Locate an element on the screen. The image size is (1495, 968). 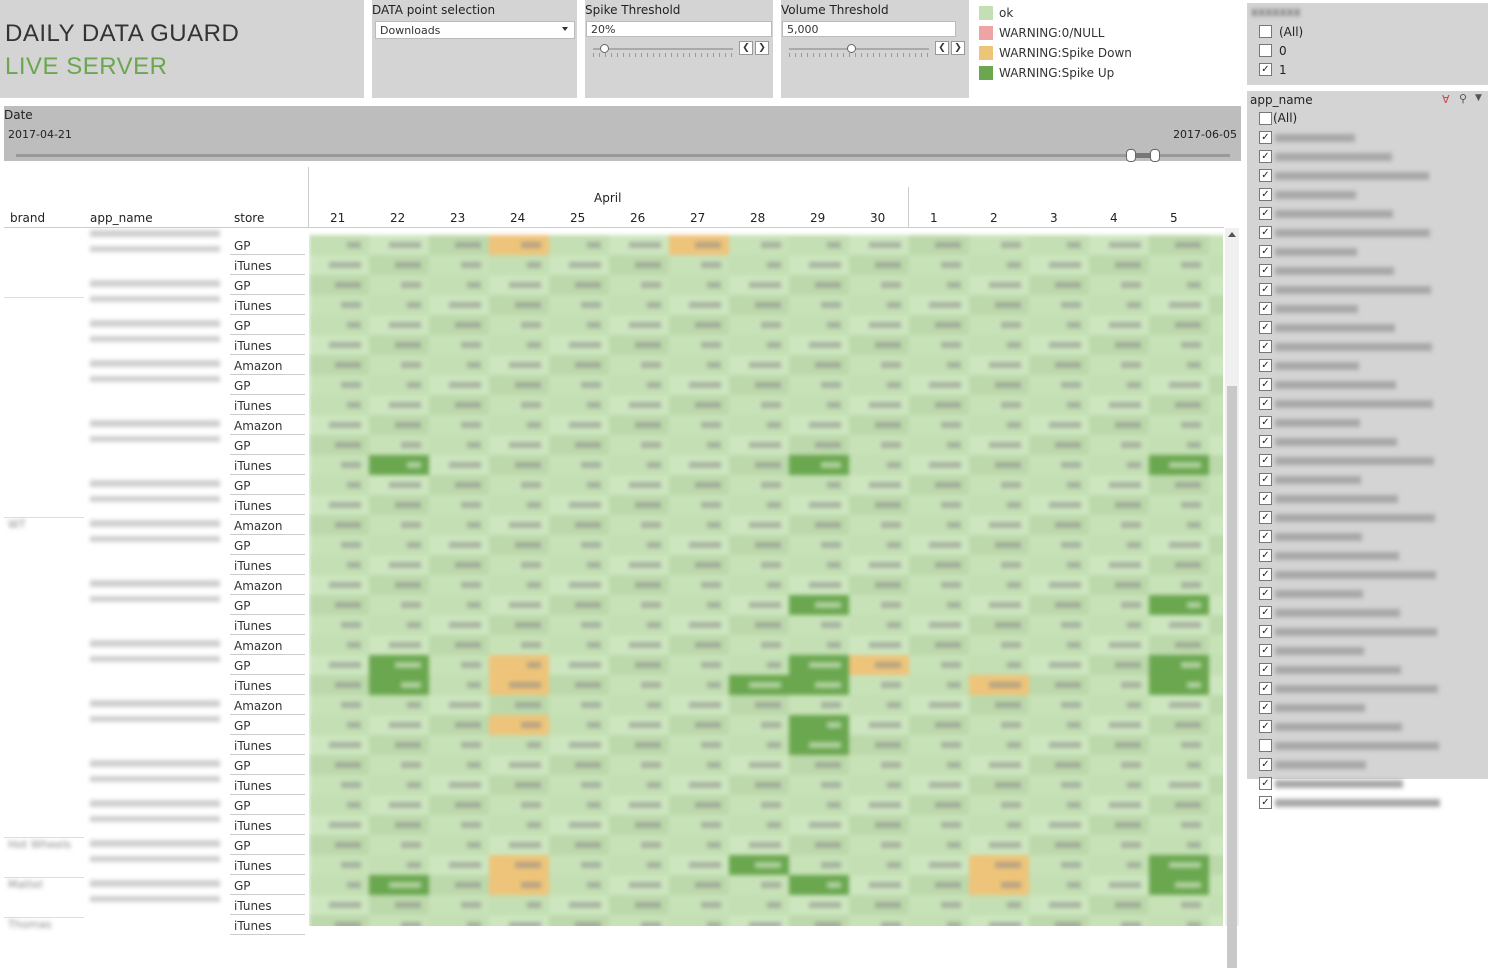
app-filter-checkbox-all is located at coordinates (1265, 118).